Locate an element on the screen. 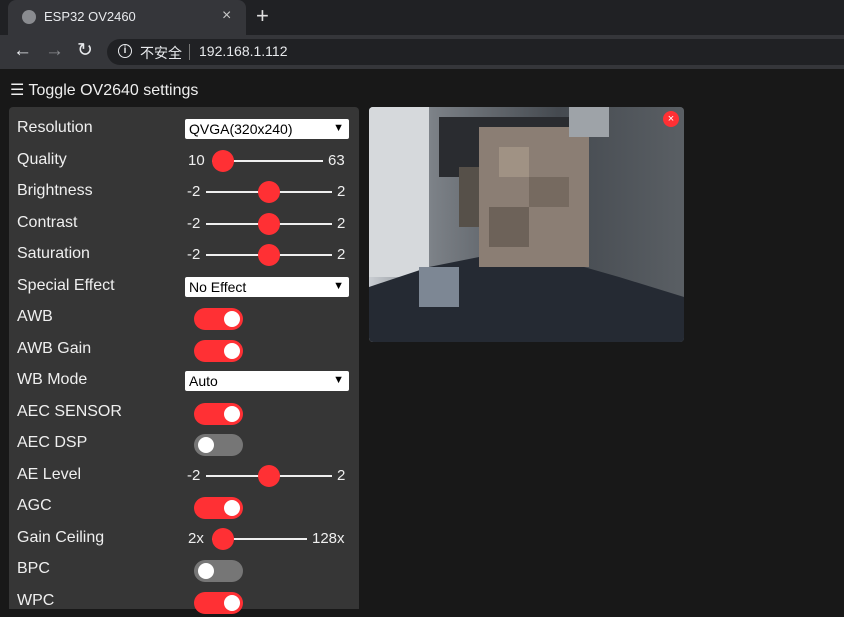 The image size is (844, 617). close-stream-button: × is located at coordinates (671, 119).